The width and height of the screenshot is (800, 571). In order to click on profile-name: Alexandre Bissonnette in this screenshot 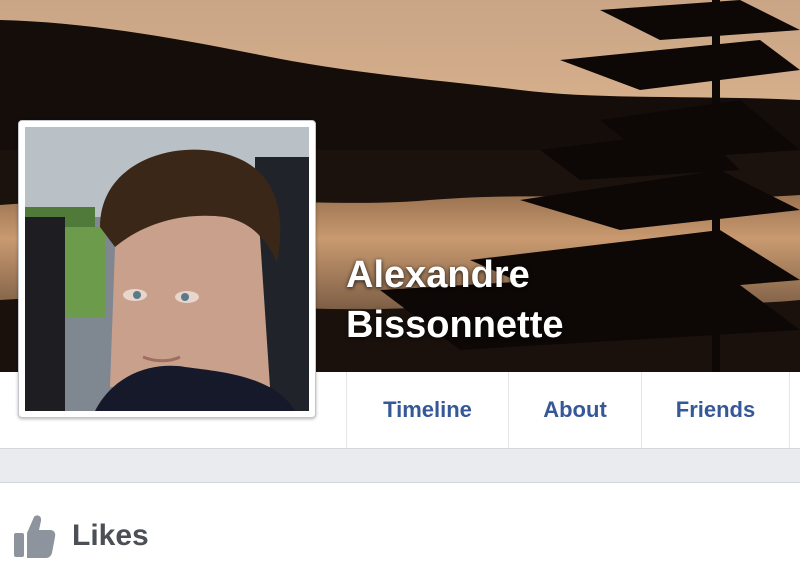, I will do `click(454, 300)`.